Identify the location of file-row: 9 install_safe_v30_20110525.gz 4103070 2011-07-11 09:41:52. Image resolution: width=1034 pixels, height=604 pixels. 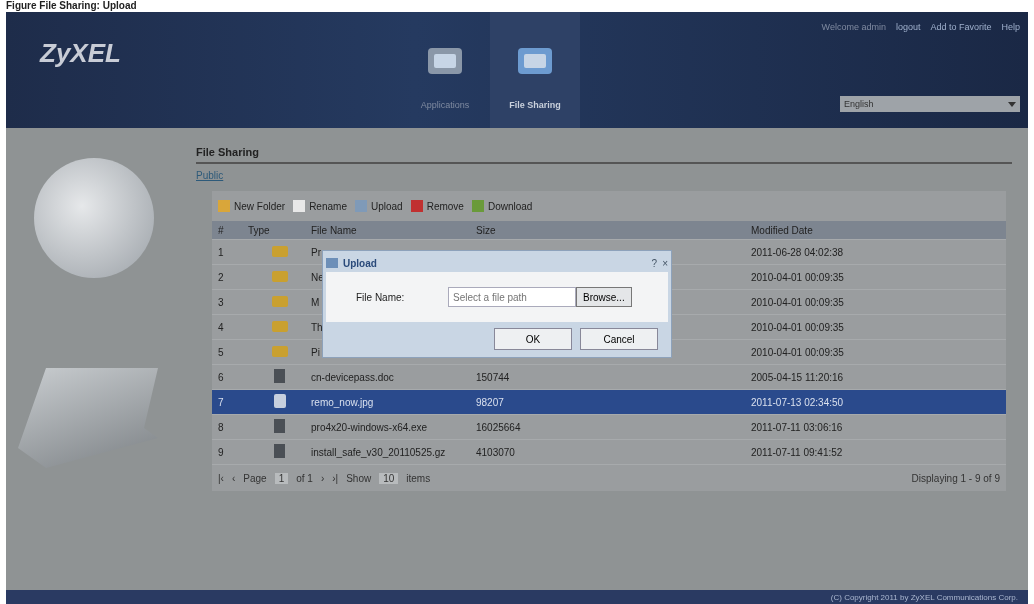
(609, 452).